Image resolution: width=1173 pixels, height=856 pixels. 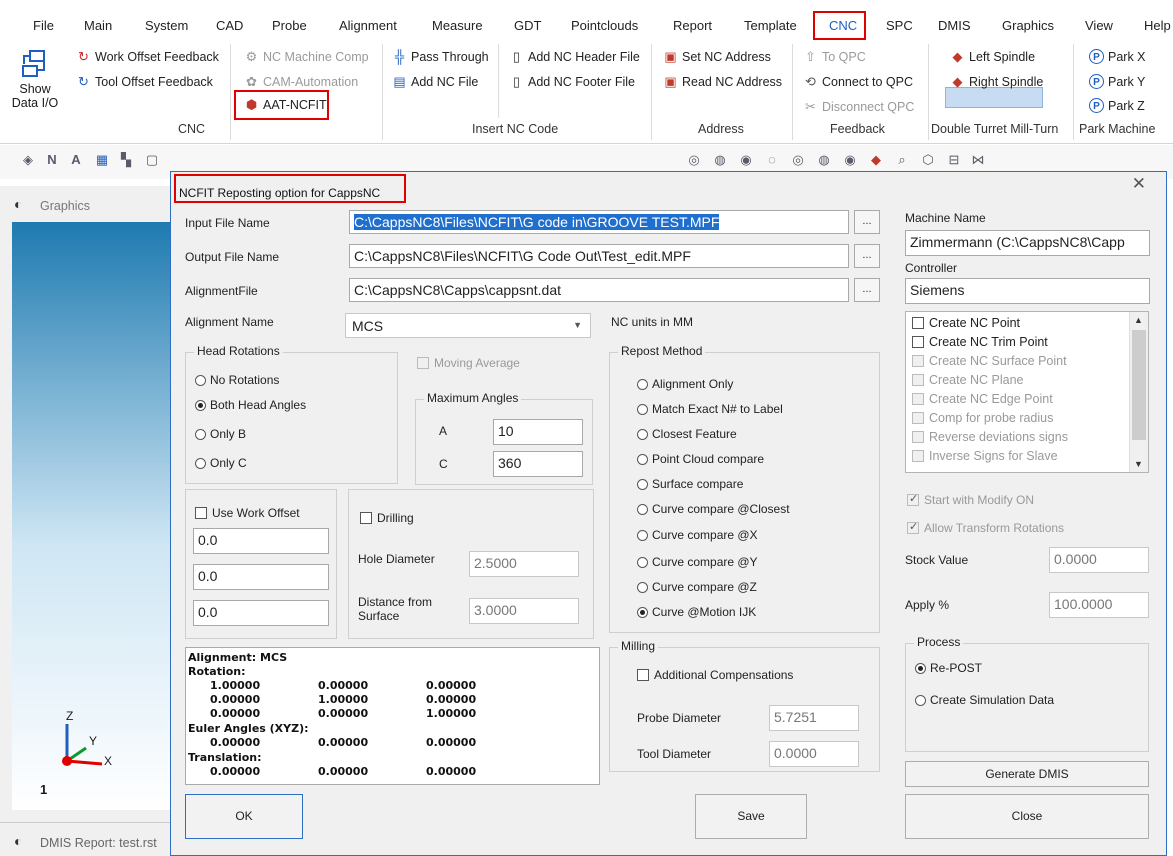 I want to click on mirror-icon: ⋈, so click(x=978, y=160).